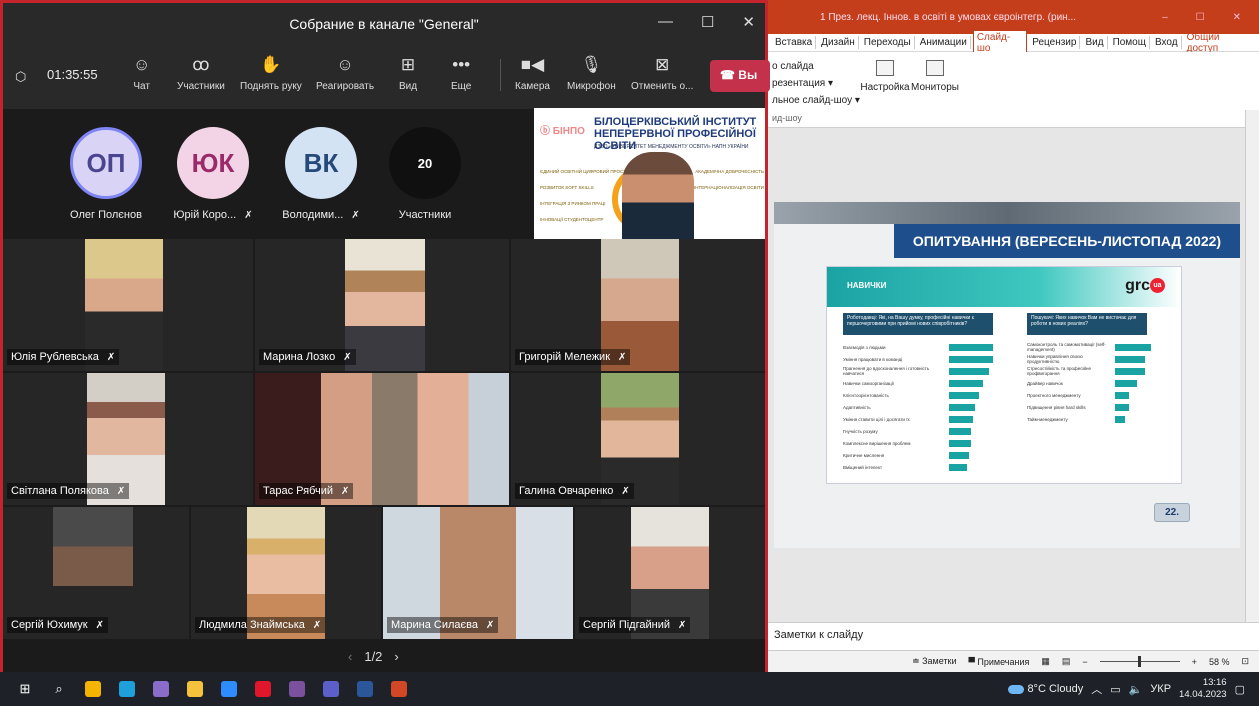 The width and height of the screenshot is (1259, 706). What do you see at coordinates (573, 357) in the screenshot?
I see `tile-name: Григорій Мележик ✗` at bounding box center [573, 357].